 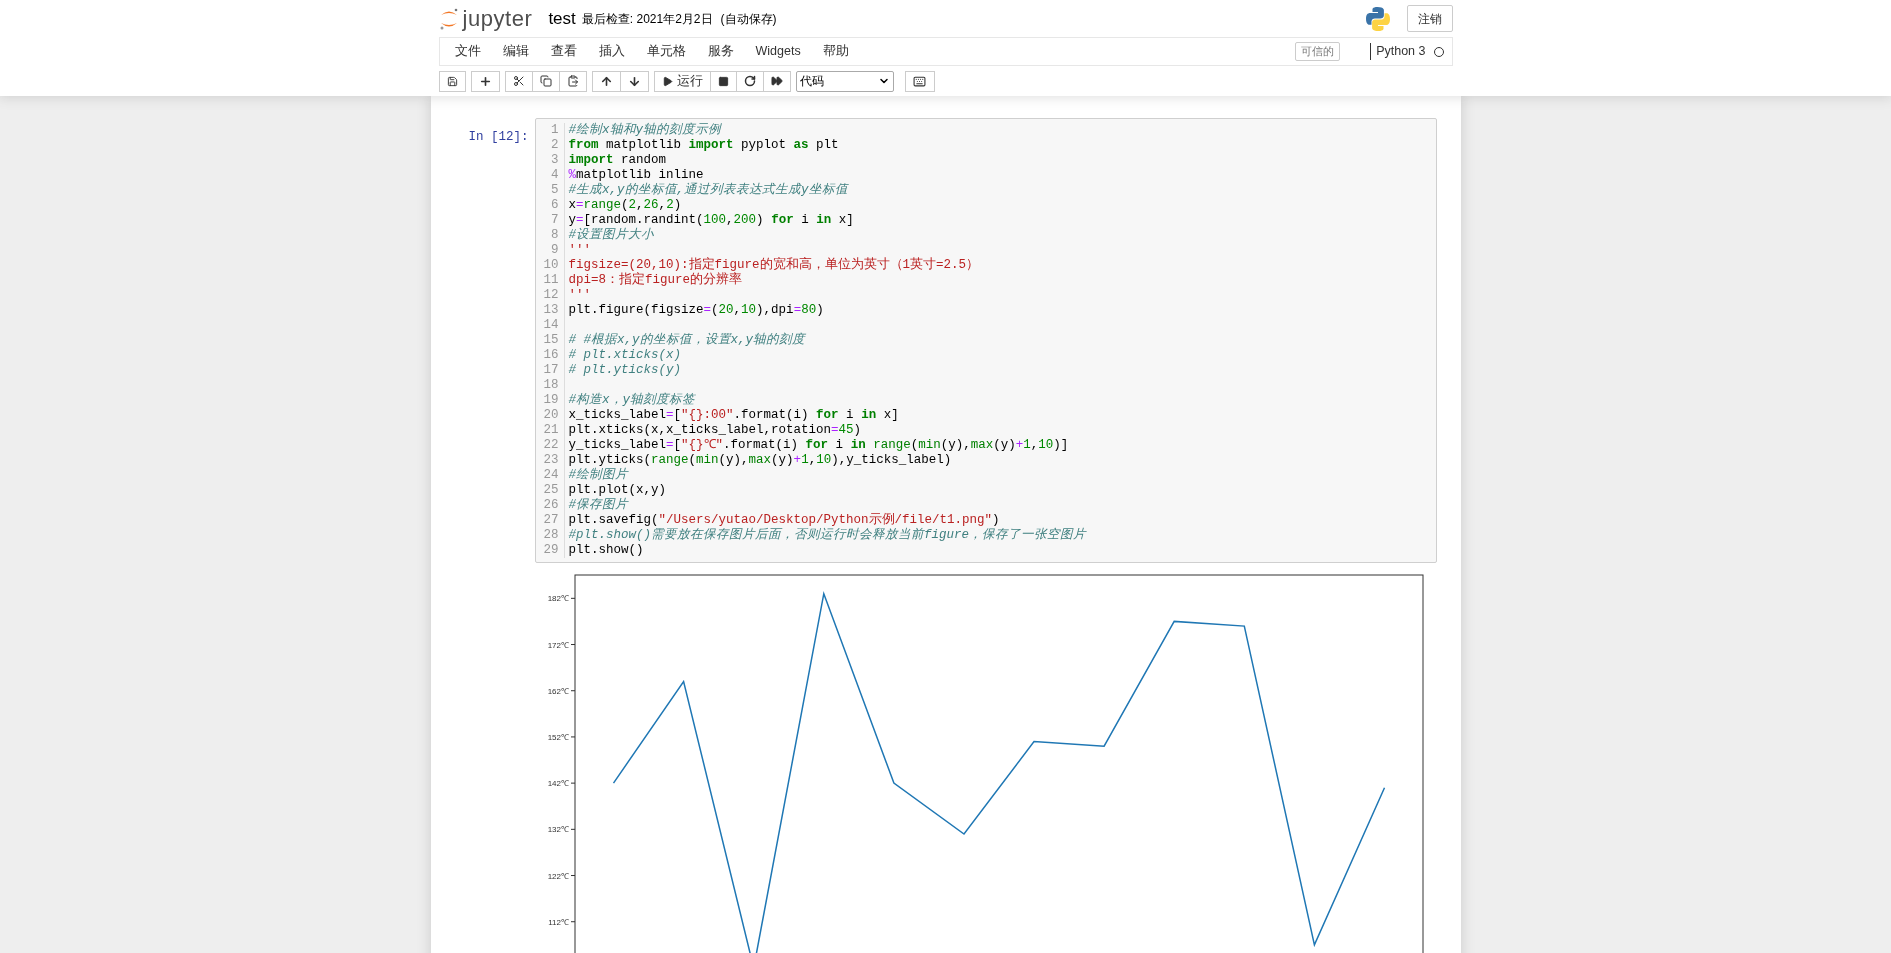 I want to click on arrow-down-icon, so click(x=634, y=81).